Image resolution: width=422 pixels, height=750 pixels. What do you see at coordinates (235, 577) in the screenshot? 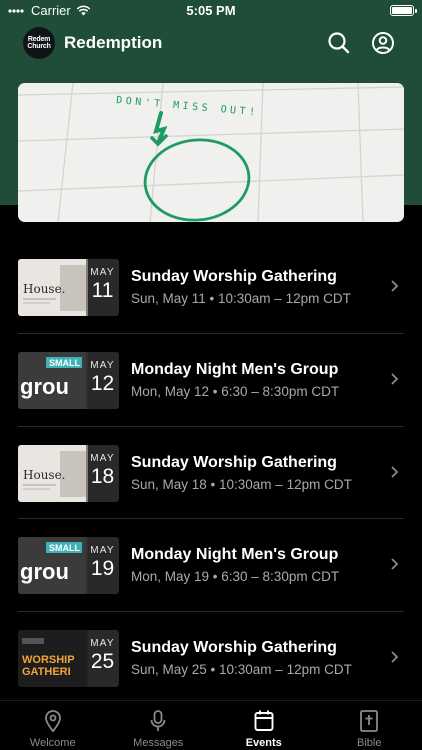
I see `event-datetime: Mon, May 19 • 6:30 – 8:30pm CDT` at bounding box center [235, 577].